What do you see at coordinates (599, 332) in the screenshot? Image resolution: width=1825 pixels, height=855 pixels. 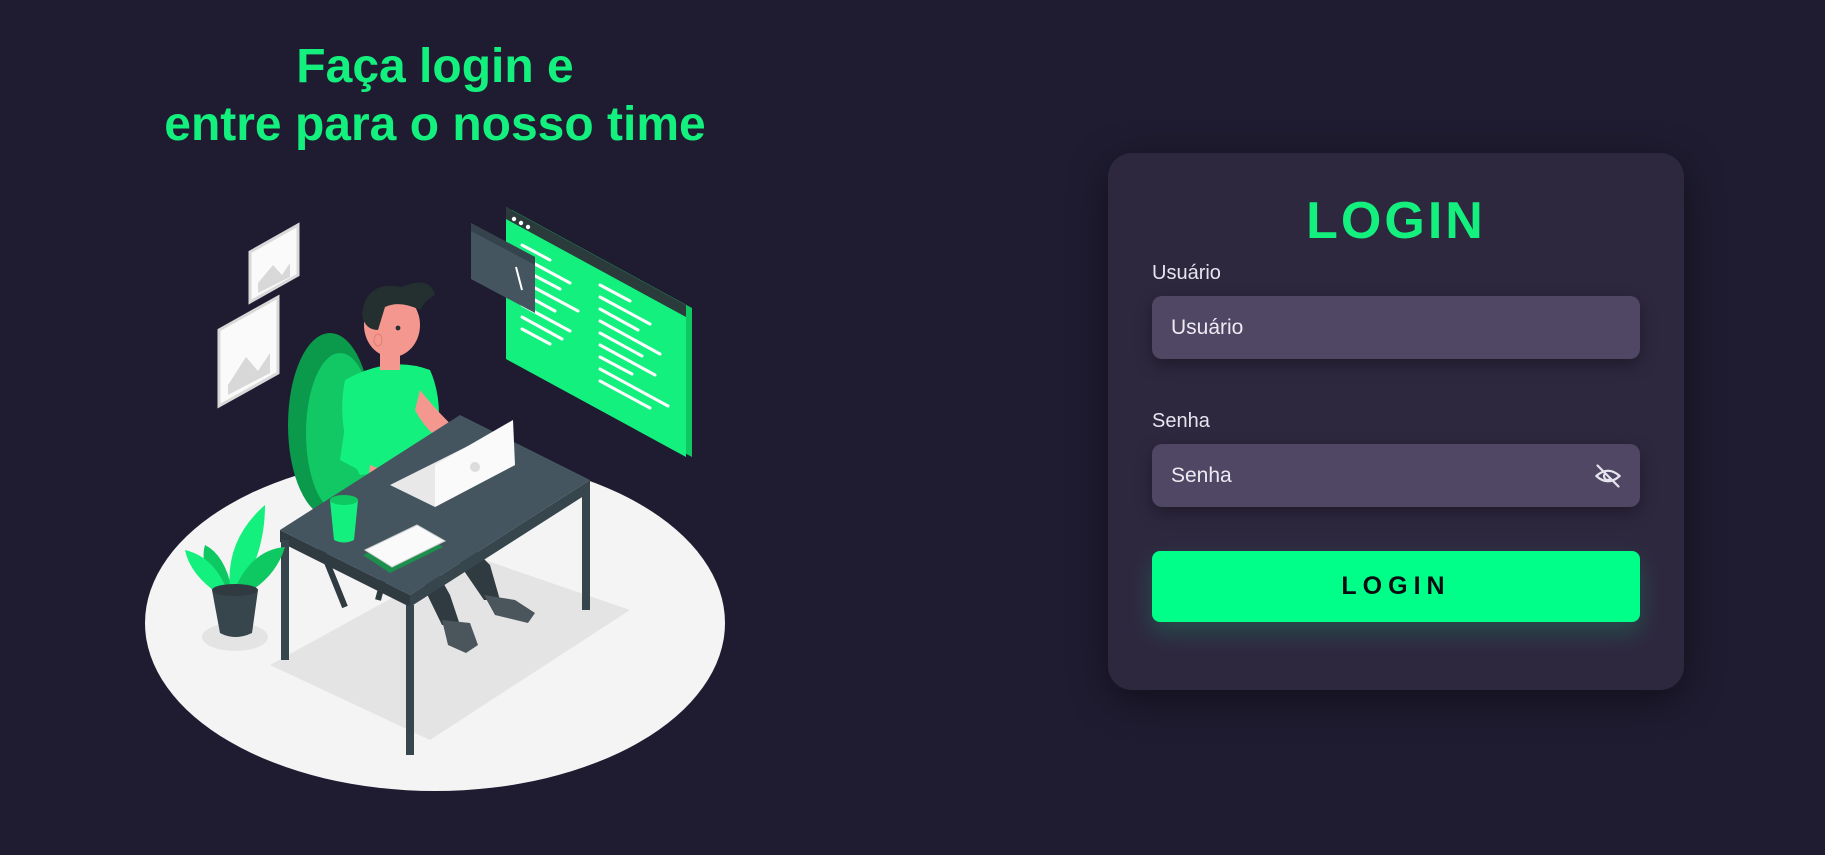 I see `code-window-icon` at bounding box center [599, 332].